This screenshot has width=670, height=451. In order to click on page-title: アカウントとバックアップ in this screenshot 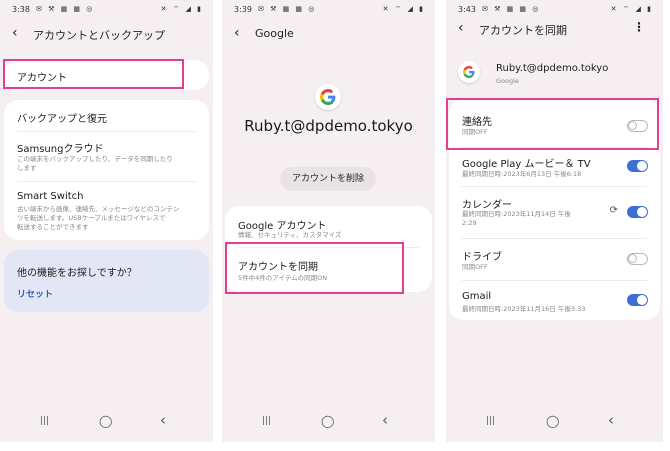, I will do `click(99, 35)`.